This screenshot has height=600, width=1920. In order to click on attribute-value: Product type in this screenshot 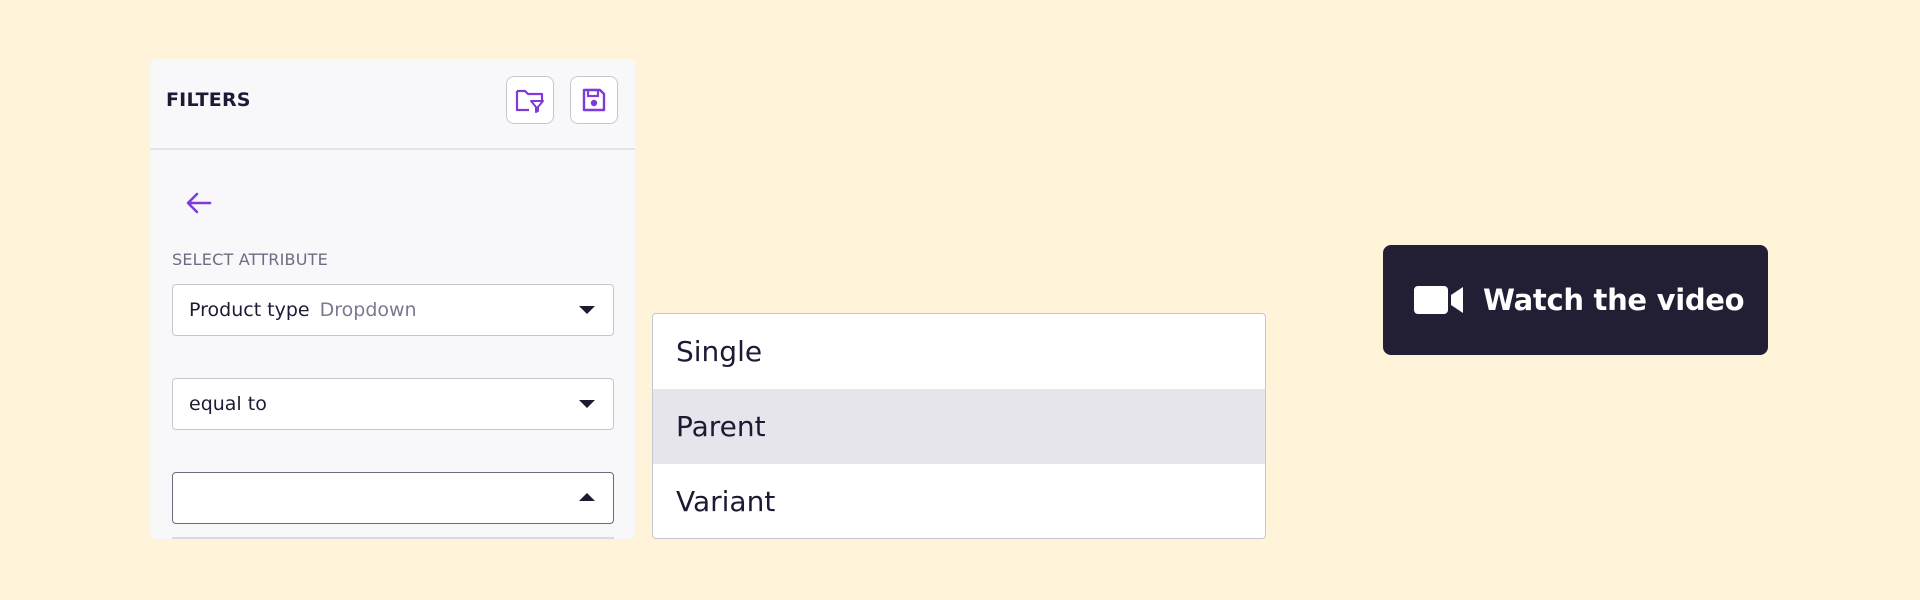, I will do `click(249, 310)`.